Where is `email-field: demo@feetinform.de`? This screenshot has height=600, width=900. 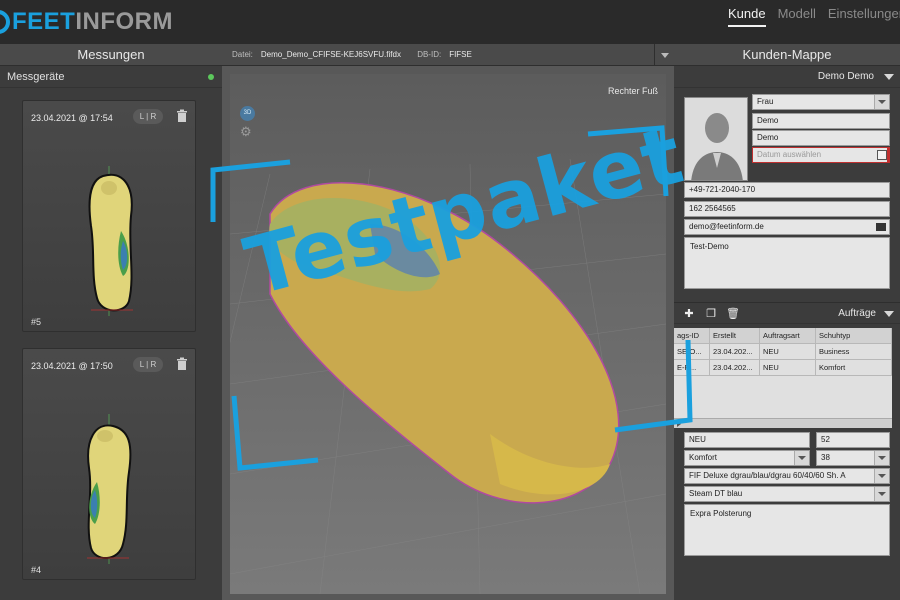 email-field: demo@feetinform.de is located at coordinates (787, 227).